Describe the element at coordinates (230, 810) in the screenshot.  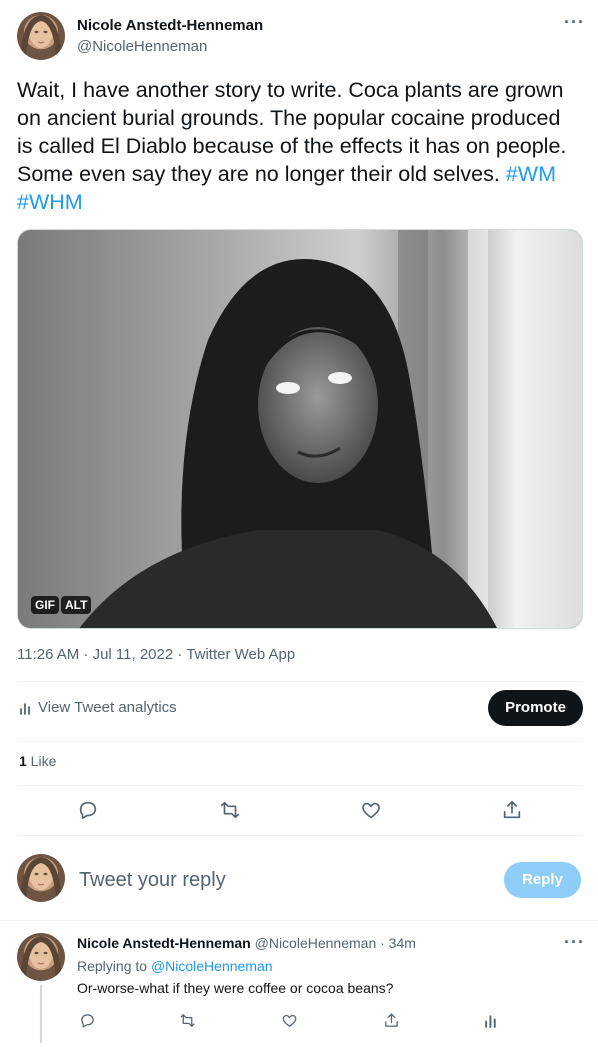
I see `retweet-icon` at that location.